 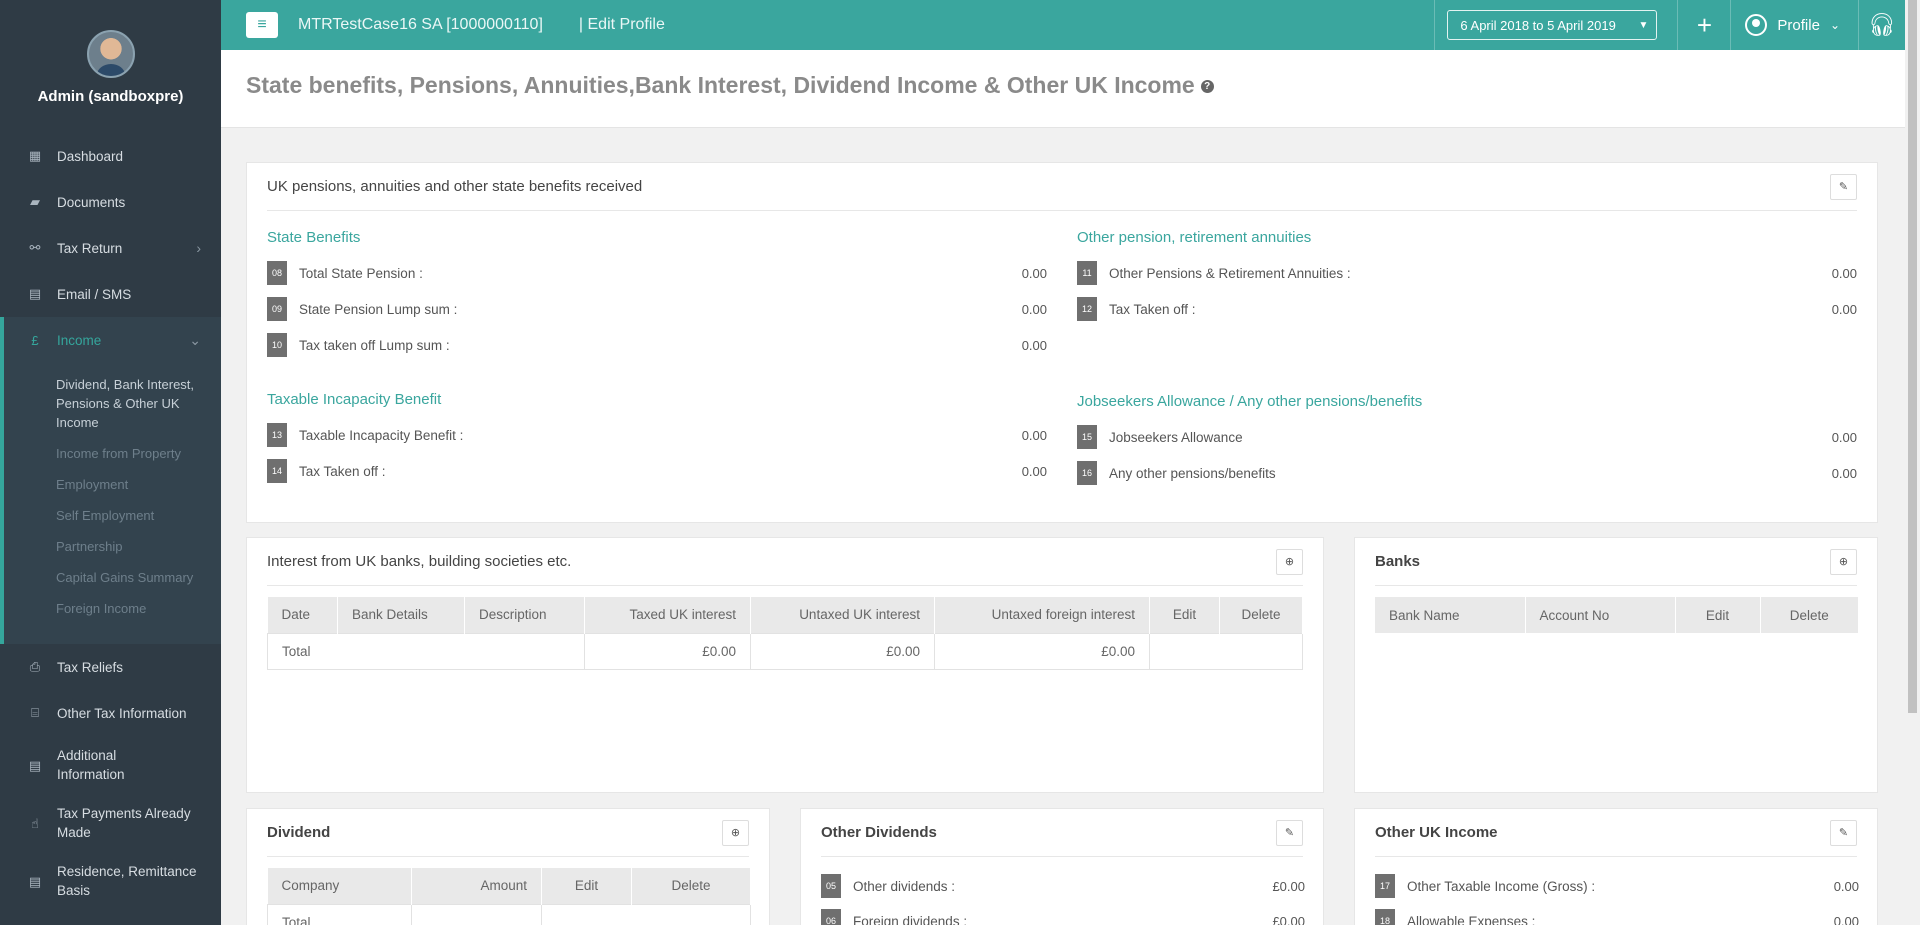 What do you see at coordinates (138, 453) in the screenshot?
I see `submenu-item-property: Income from Property` at bounding box center [138, 453].